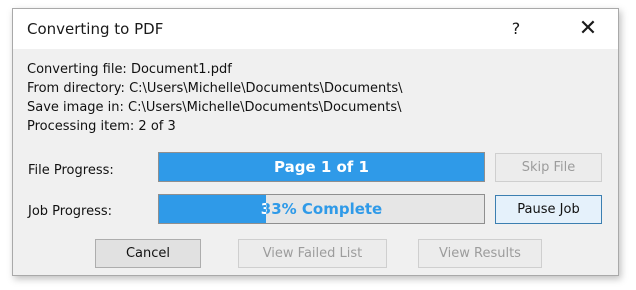  Describe the element at coordinates (101, 126) in the screenshot. I see `processing-item-text: Processing item: 2 of 3` at that location.